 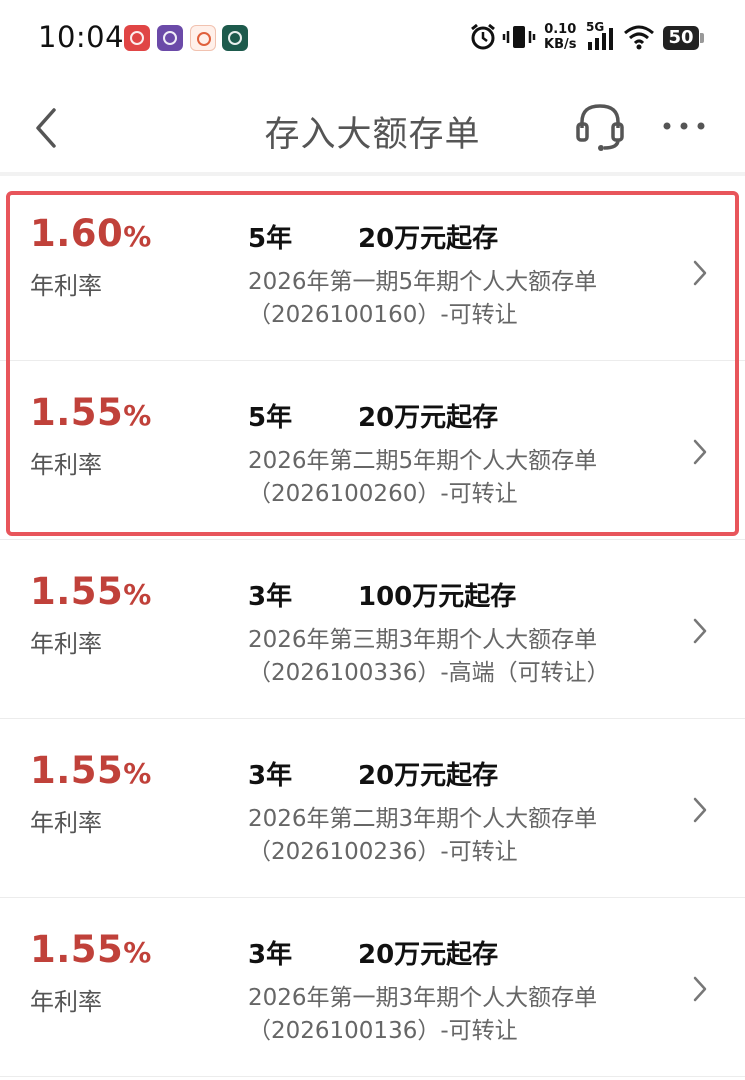 I want to click on page-title: 存入大额存单, so click(x=372, y=135).